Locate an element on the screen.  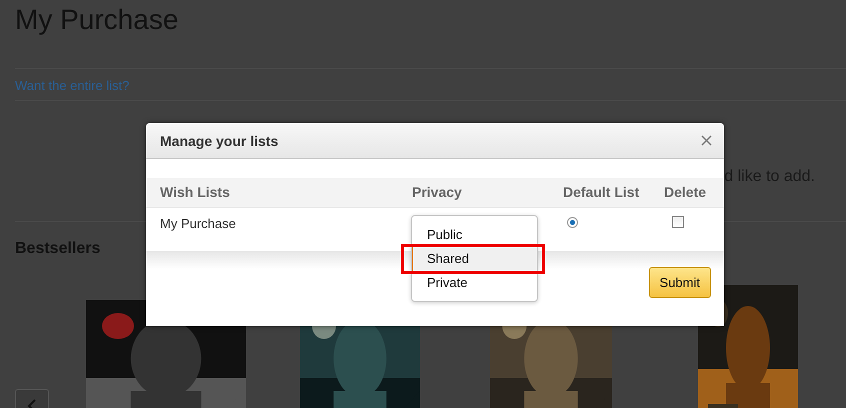
dropdown-option: Public is located at coordinates (474, 235).